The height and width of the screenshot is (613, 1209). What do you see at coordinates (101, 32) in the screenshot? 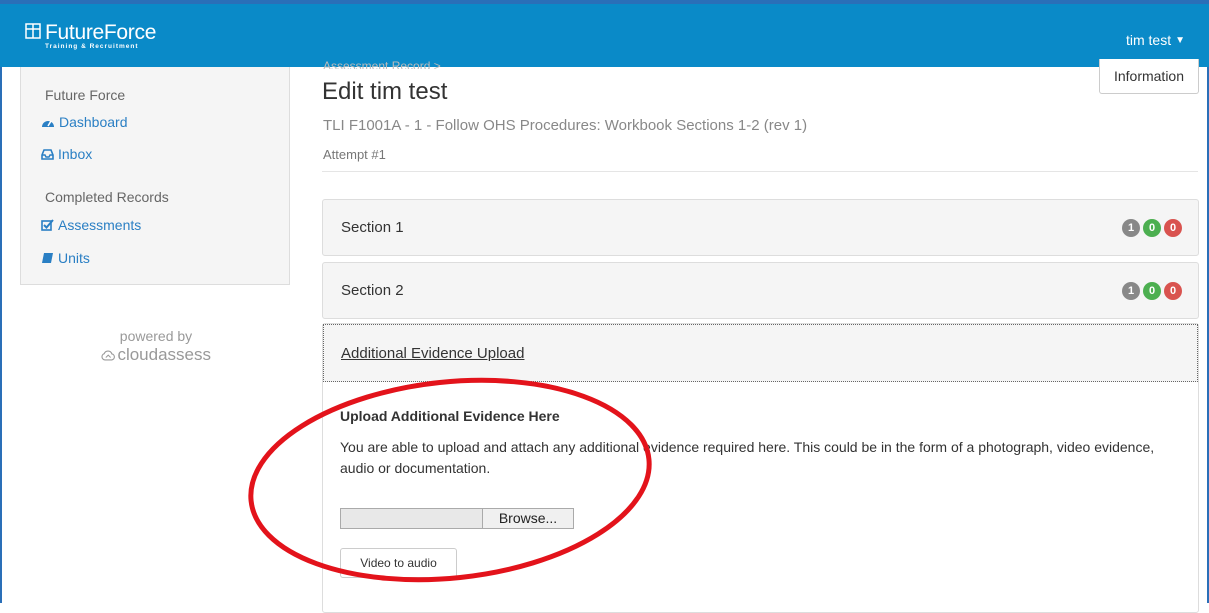
I see `logo-name: FutureForce` at bounding box center [101, 32].